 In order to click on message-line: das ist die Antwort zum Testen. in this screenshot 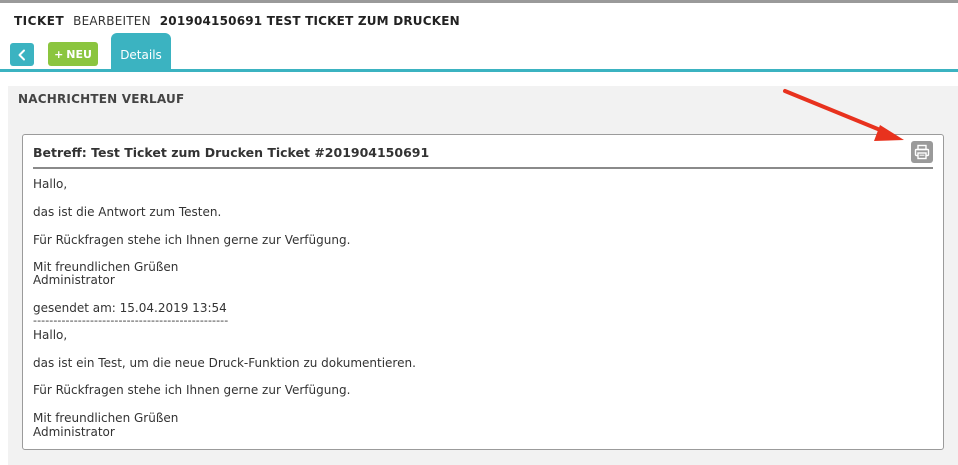, I will do `click(127, 212)`.